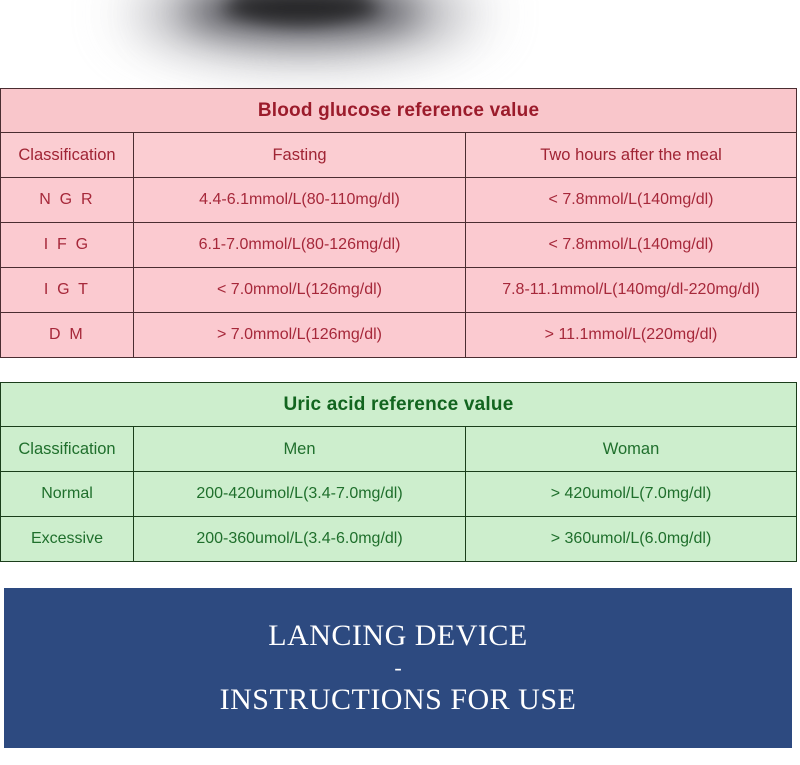  What do you see at coordinates (299, 290) in the screenshot?
I see `cell-igt-fasting: < 7.0mmol/L(126mg/dl)` at bounding box center [299, 290].